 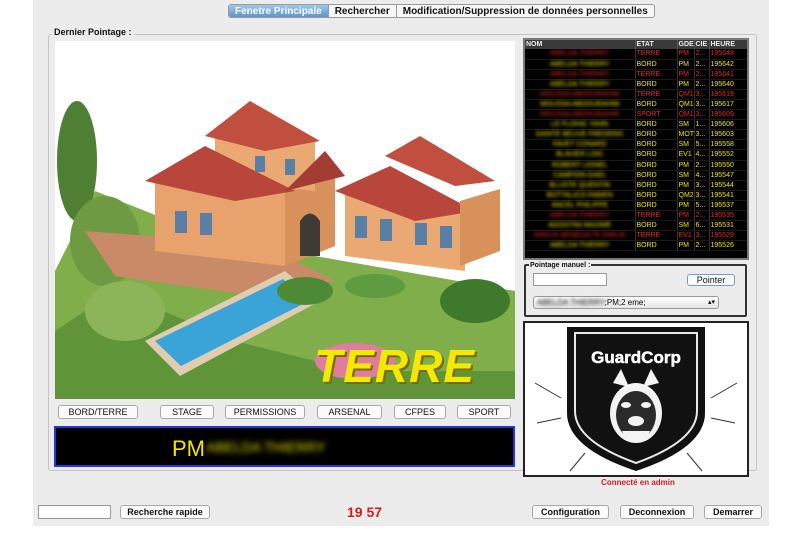 I want to click on tab-main-window: Fenetre Principale, so click(x=279, y=11).